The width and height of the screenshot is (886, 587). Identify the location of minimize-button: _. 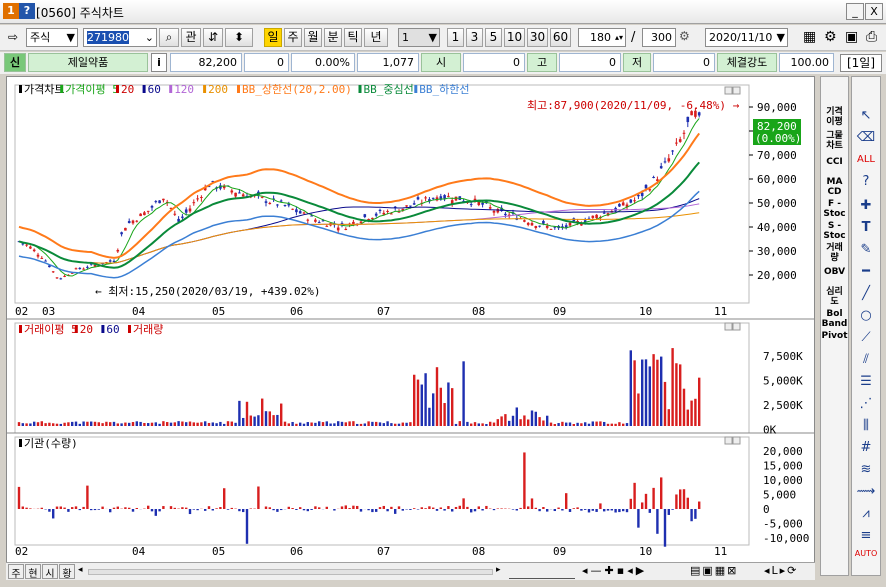
(855, 11).